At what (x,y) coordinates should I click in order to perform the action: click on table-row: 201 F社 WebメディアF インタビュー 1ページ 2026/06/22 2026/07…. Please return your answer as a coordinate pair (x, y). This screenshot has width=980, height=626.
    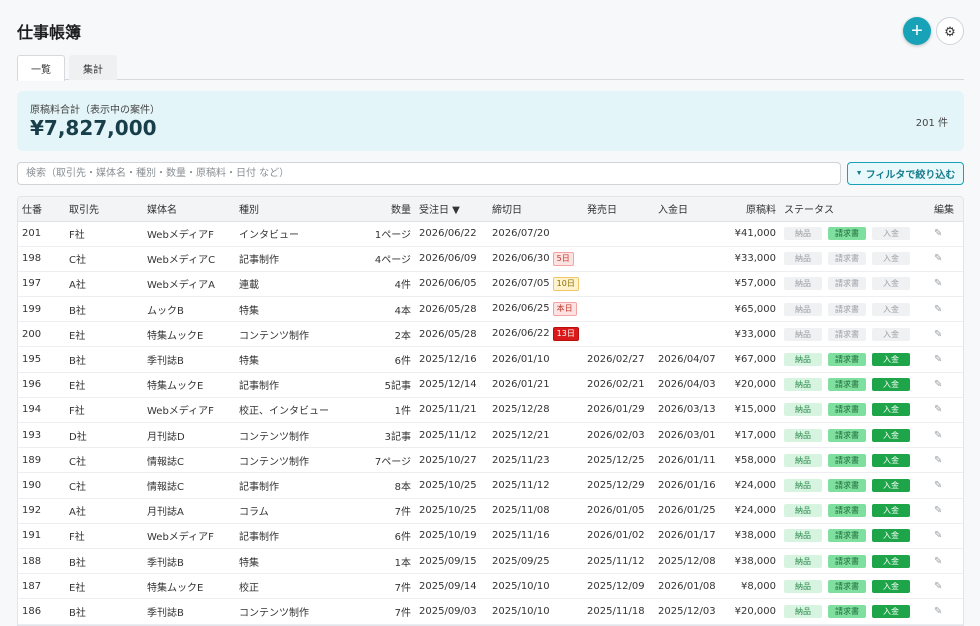
    Looking at the image, I should click on (490, 234).